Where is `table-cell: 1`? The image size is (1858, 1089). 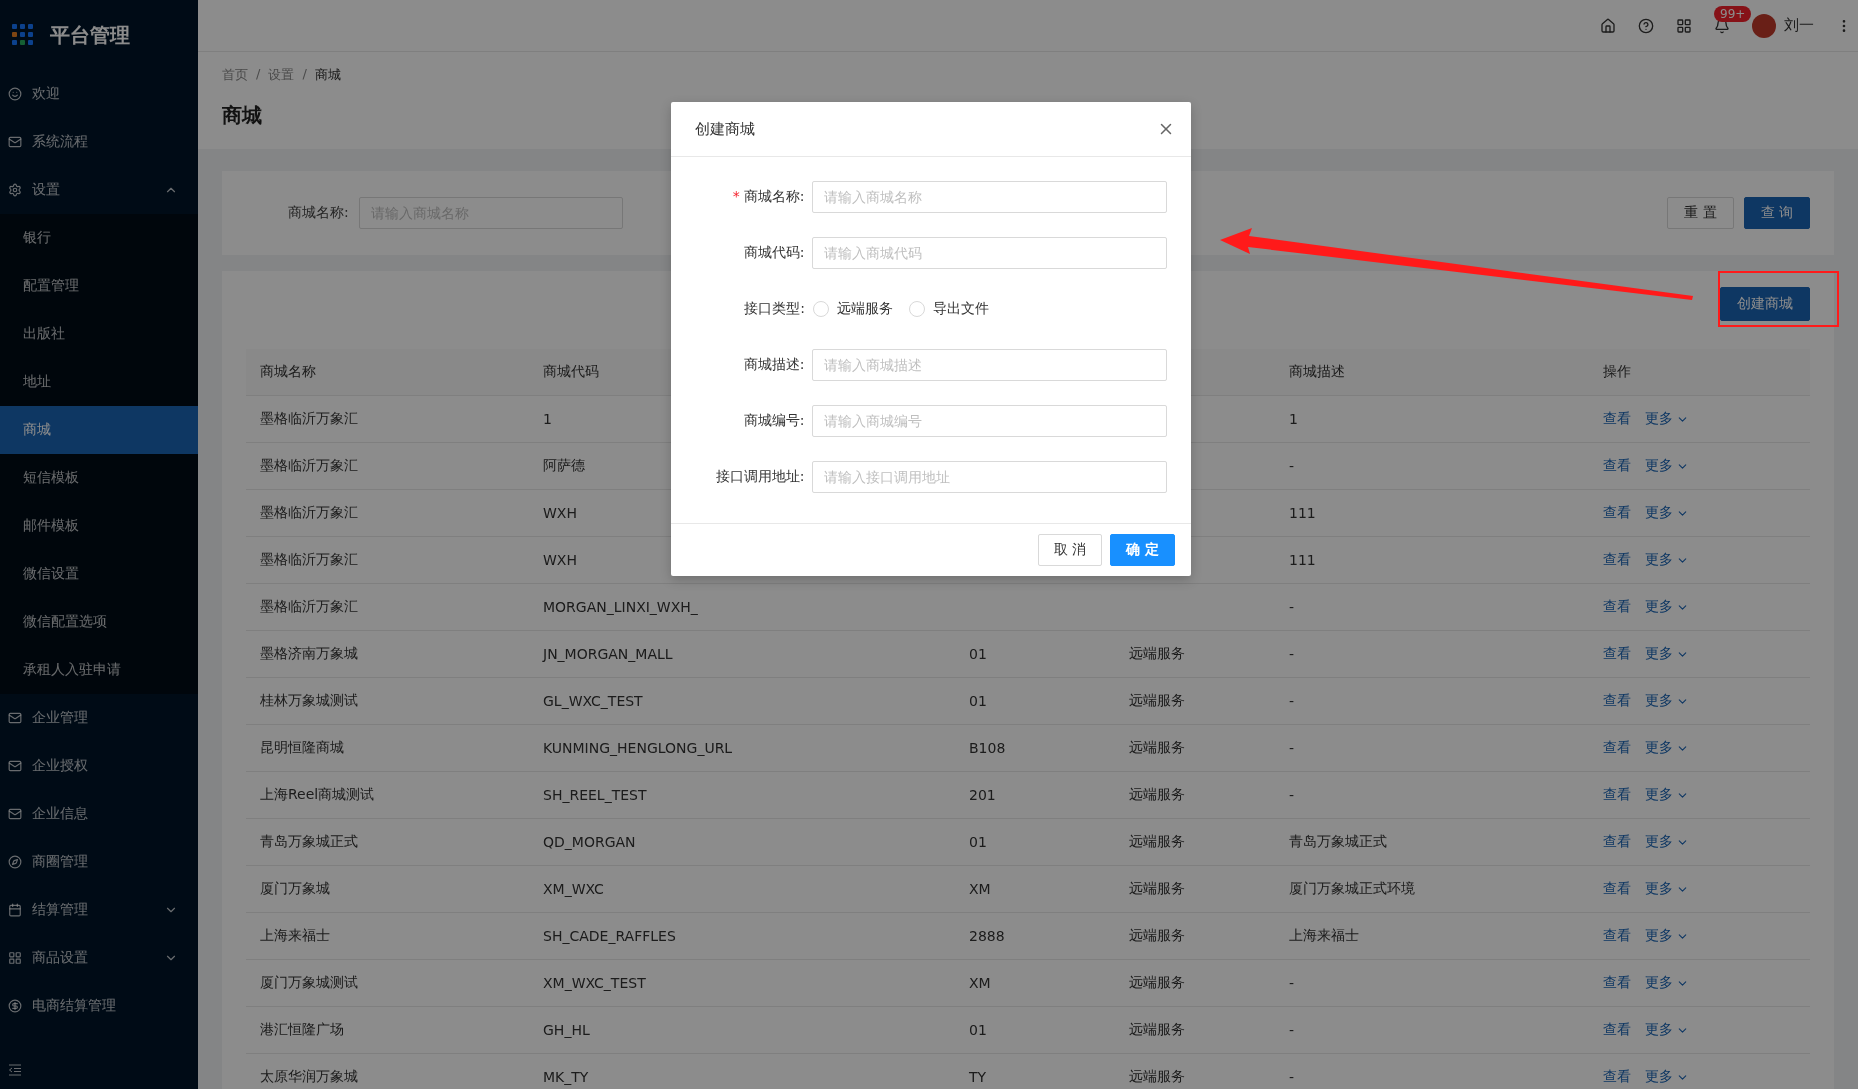 table-cell: 1 is located at coordinates (1432, 419).